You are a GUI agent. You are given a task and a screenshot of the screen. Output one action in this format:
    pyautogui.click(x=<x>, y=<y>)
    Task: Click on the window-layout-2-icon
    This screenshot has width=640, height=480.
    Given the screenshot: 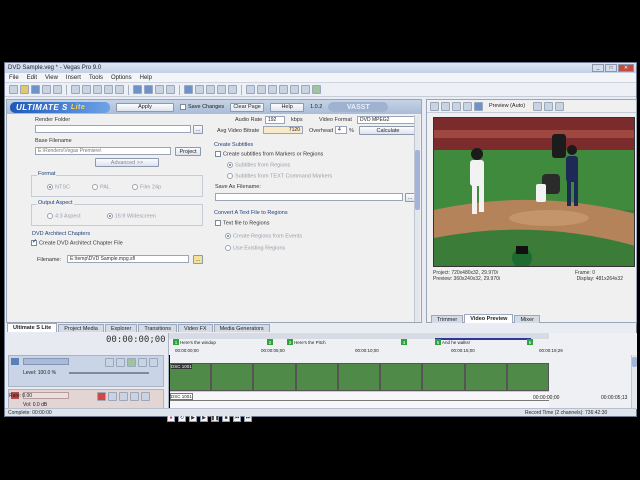 What is the action you would take?
    pyautogui.click(x=261, y=89)
    